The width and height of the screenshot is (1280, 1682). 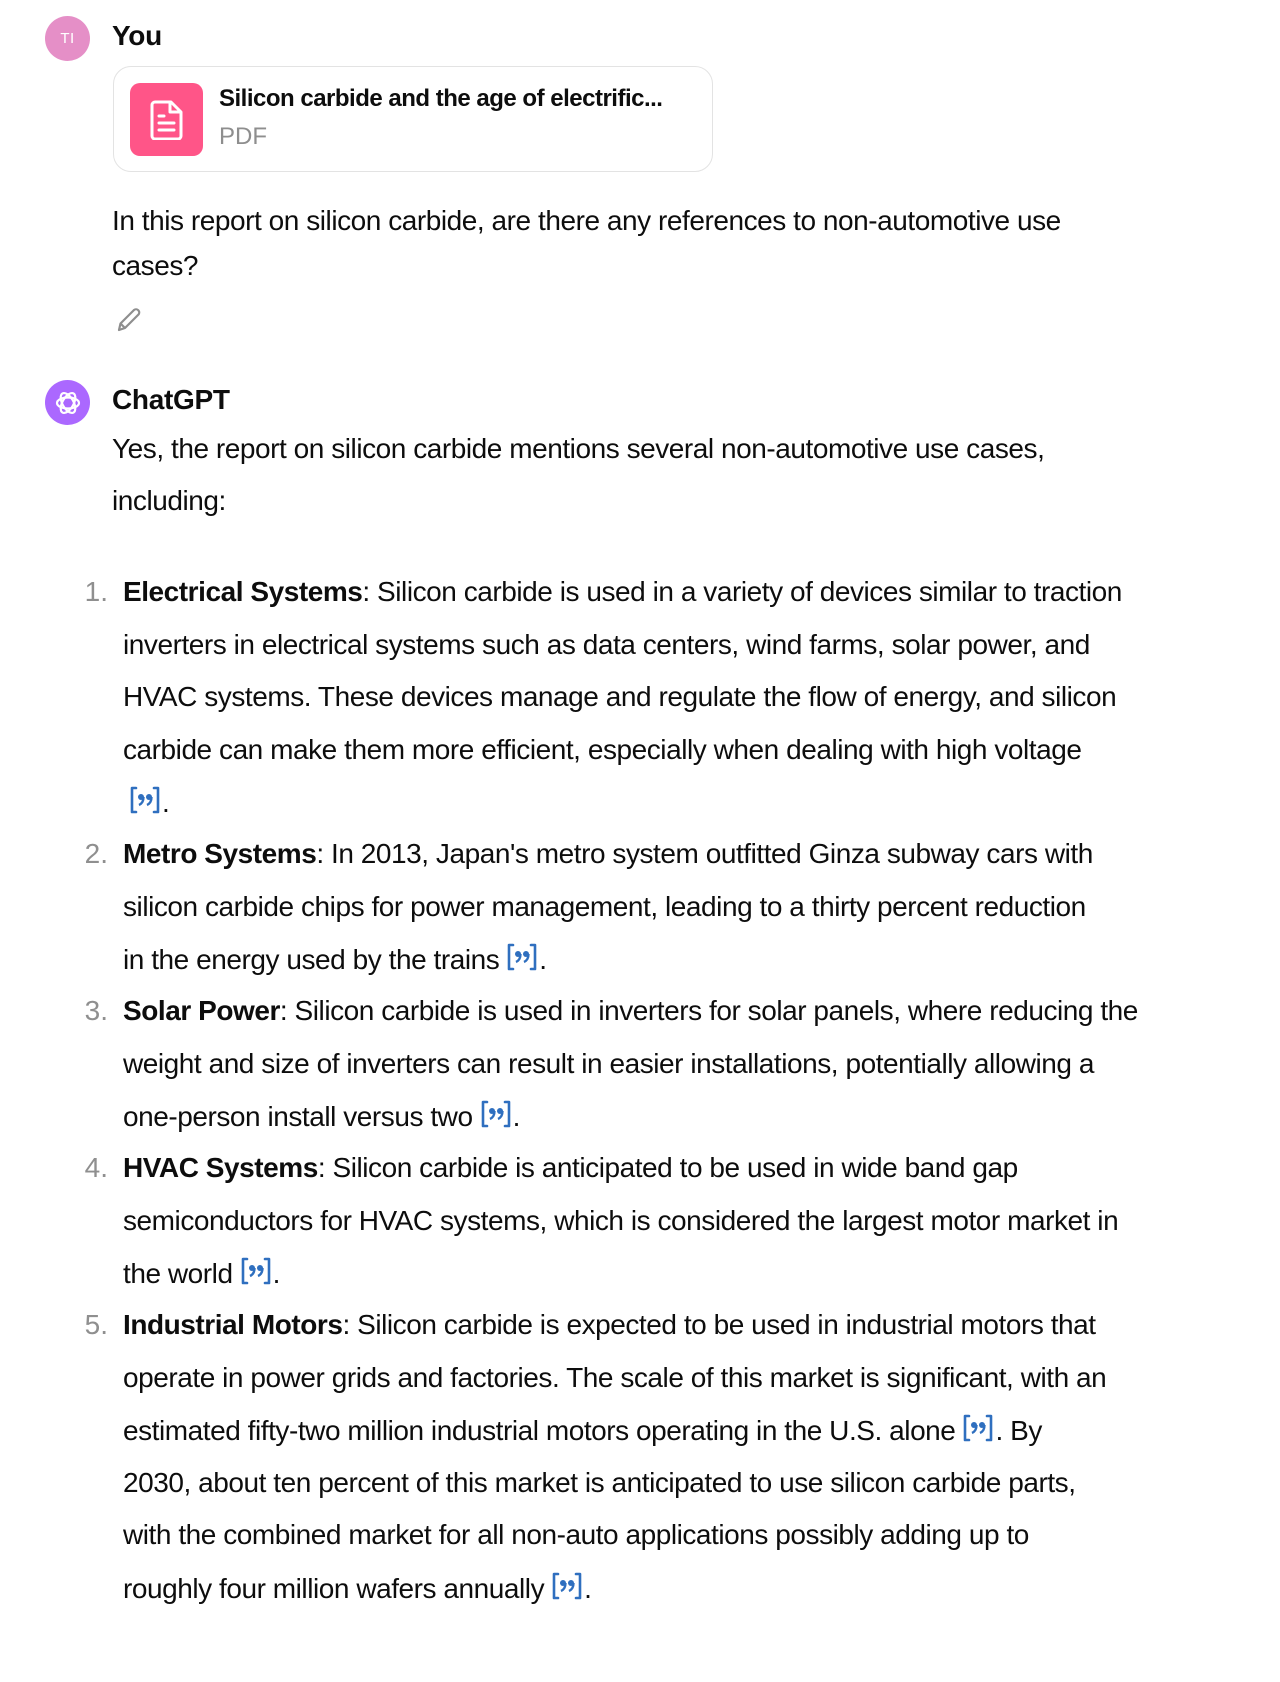 What do you see at coordinates (155, 265) in the screenshot?
I see `user-question-line: cases?` at bounding box center [155, 265].